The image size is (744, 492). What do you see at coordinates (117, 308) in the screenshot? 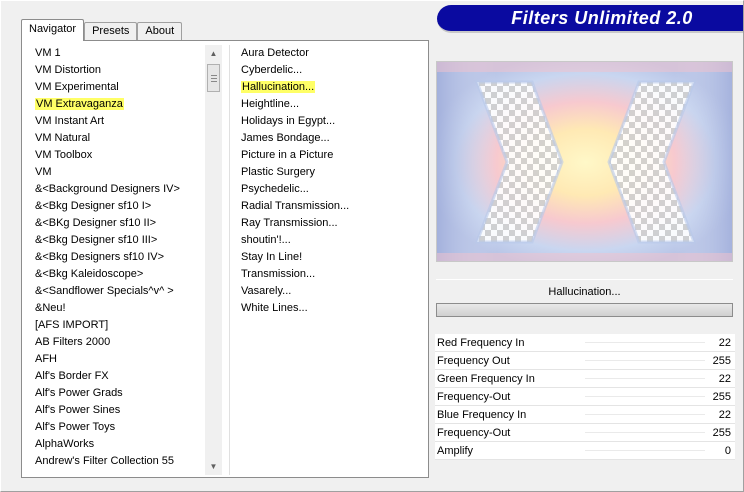
I see `category-item: &Neu!` at bounding box center [117, 308].